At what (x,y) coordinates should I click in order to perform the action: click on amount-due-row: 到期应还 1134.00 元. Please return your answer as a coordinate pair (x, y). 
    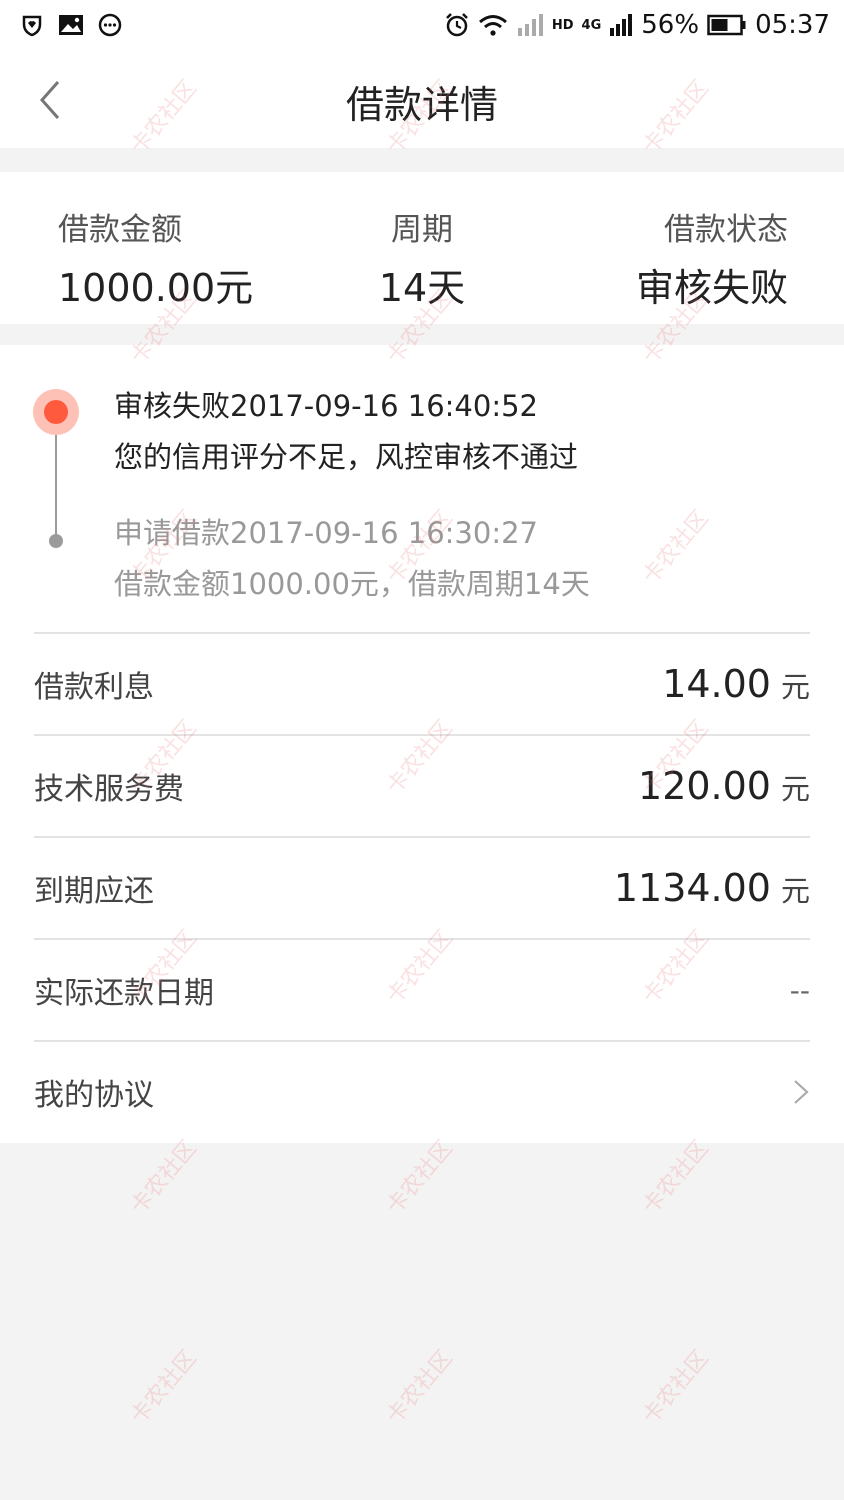
    Looking at the image, I should click on (422, 887).